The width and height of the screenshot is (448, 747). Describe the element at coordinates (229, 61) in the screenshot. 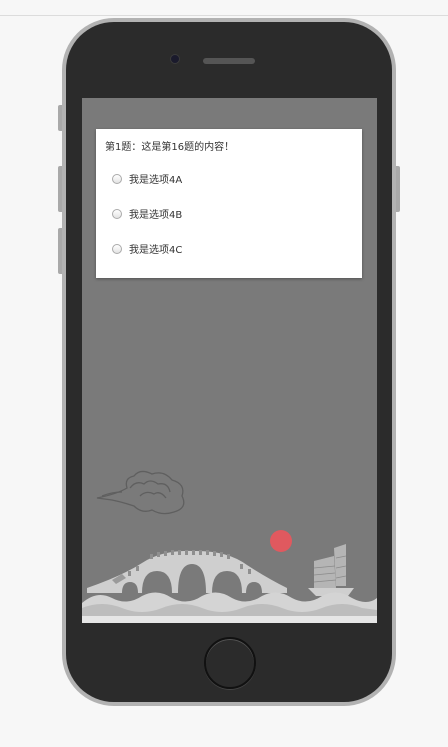

I see `speaker-icon` at that location.